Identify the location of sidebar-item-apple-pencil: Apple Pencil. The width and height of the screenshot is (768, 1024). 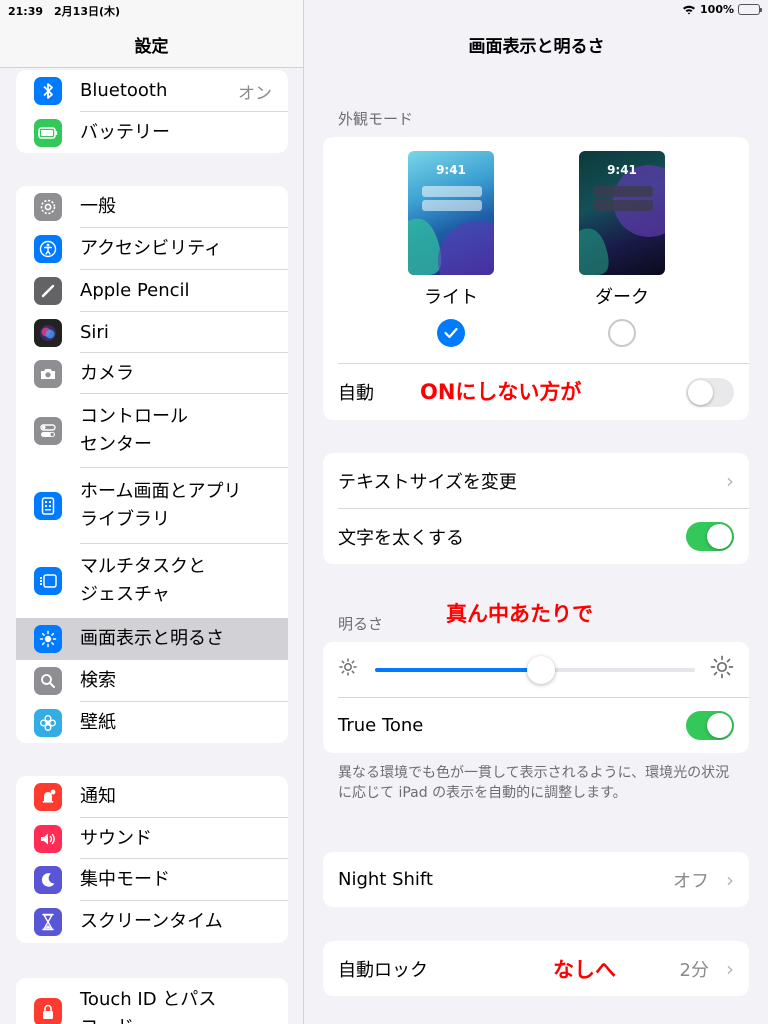
(152, 291).